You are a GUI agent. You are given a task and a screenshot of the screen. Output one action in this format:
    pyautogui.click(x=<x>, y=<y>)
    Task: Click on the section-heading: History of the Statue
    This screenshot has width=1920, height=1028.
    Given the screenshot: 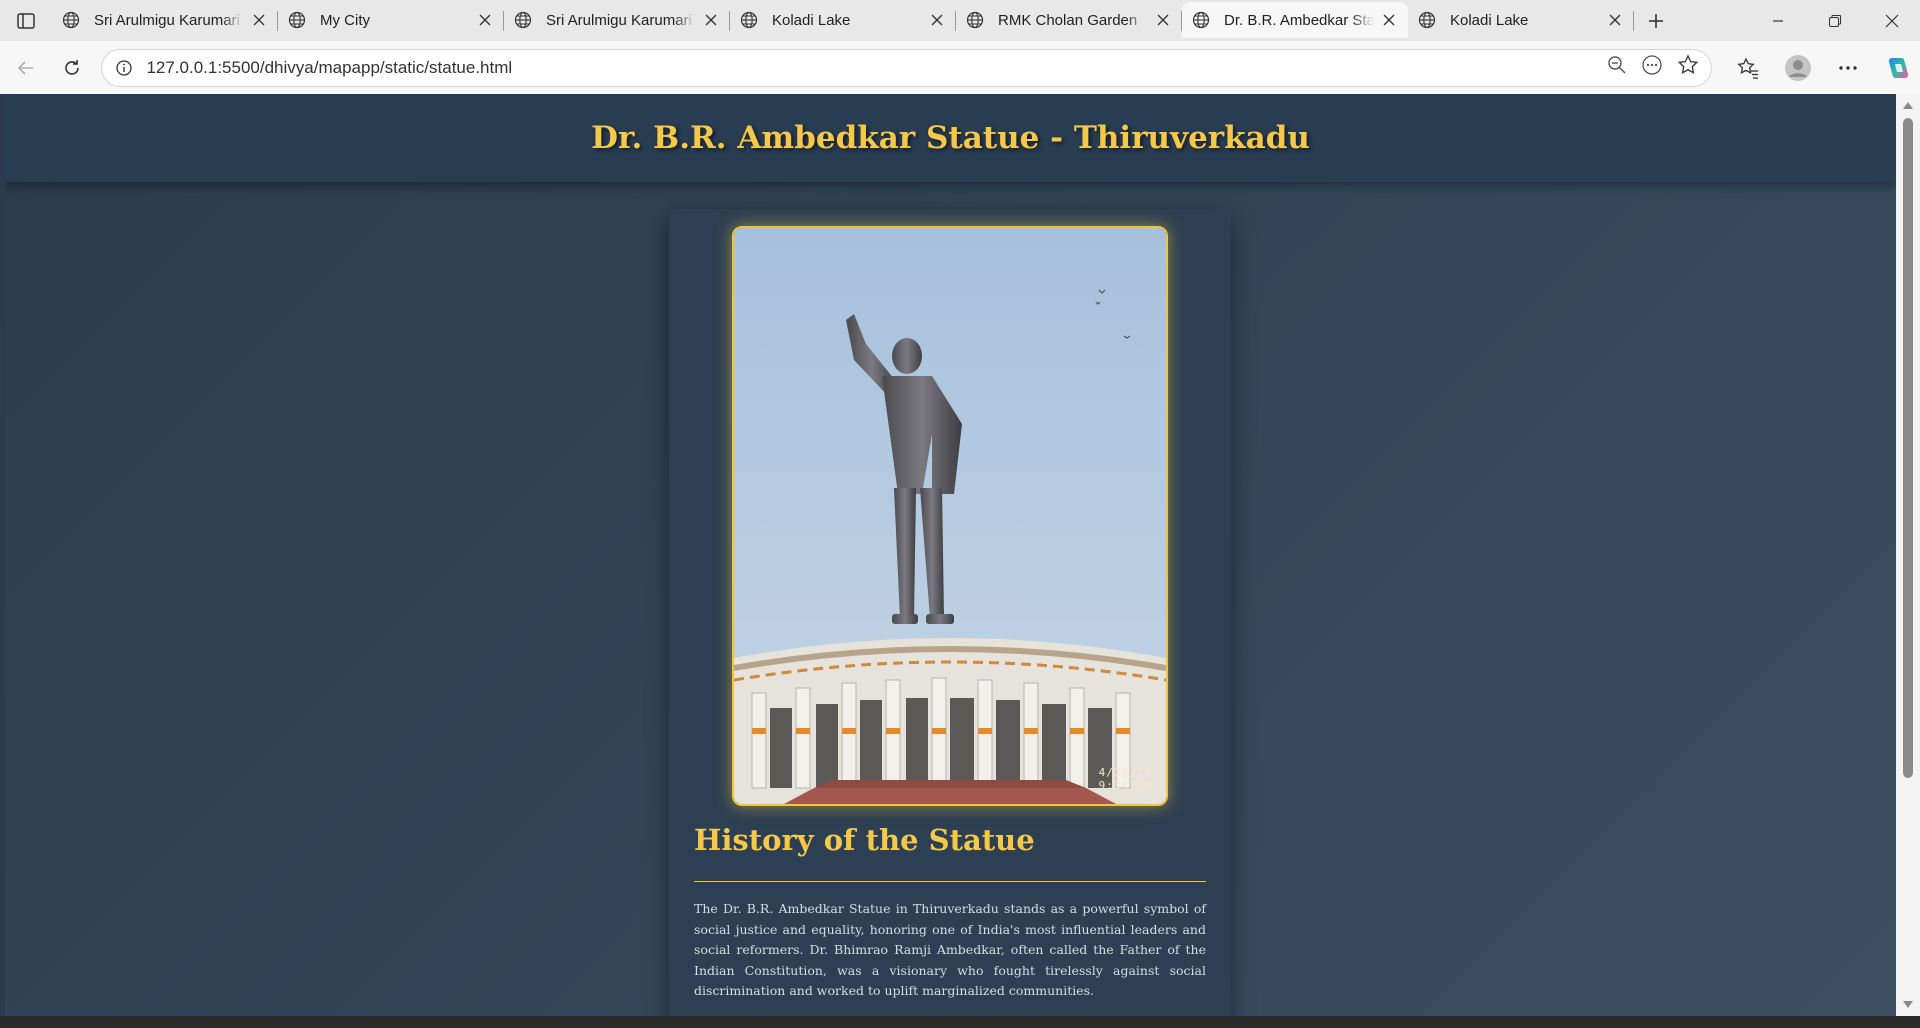 What is the action you would take?
    pyautogui.click(x=864, y=840)
    